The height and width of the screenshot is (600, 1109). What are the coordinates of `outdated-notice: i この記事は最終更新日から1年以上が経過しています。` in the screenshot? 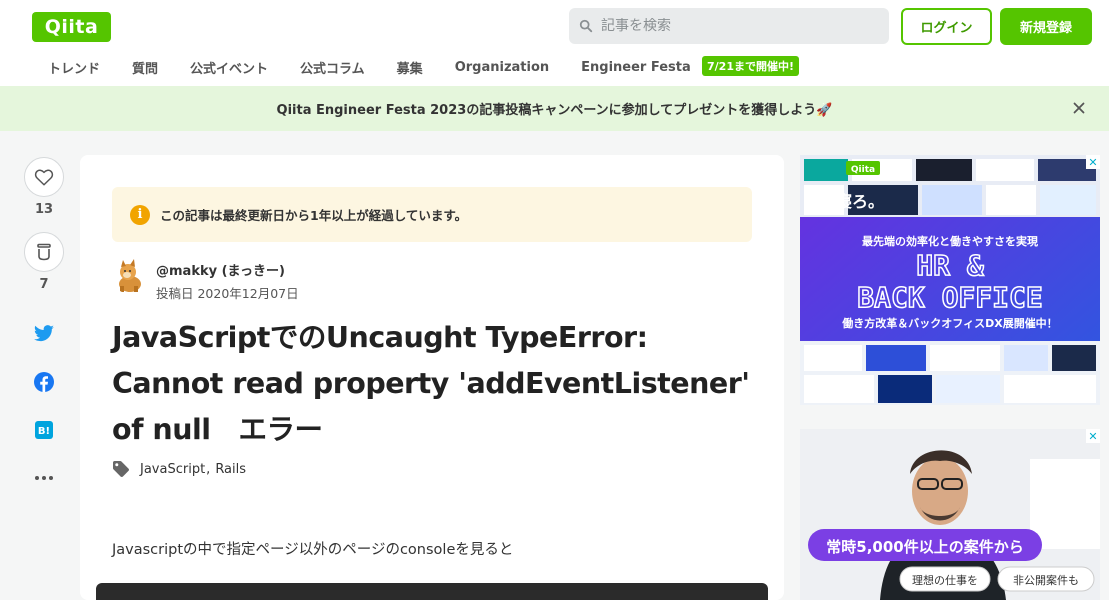 It's located at (432, 214).